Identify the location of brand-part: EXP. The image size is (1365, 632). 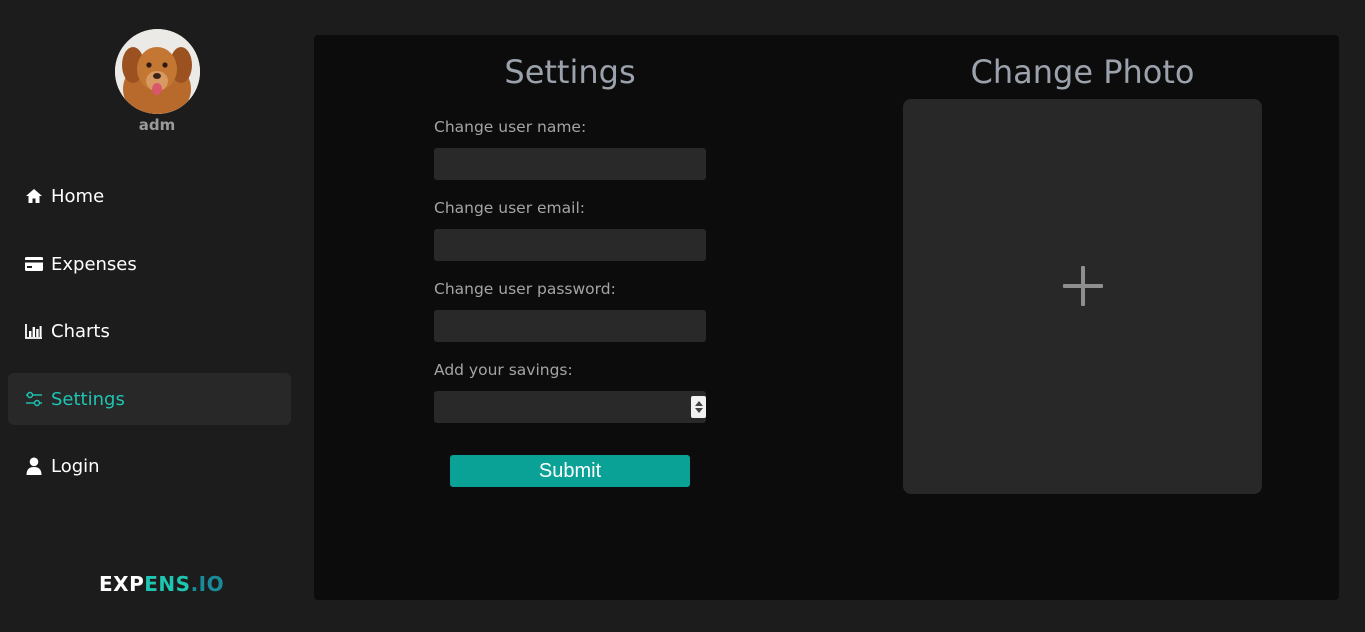
(122, 584).